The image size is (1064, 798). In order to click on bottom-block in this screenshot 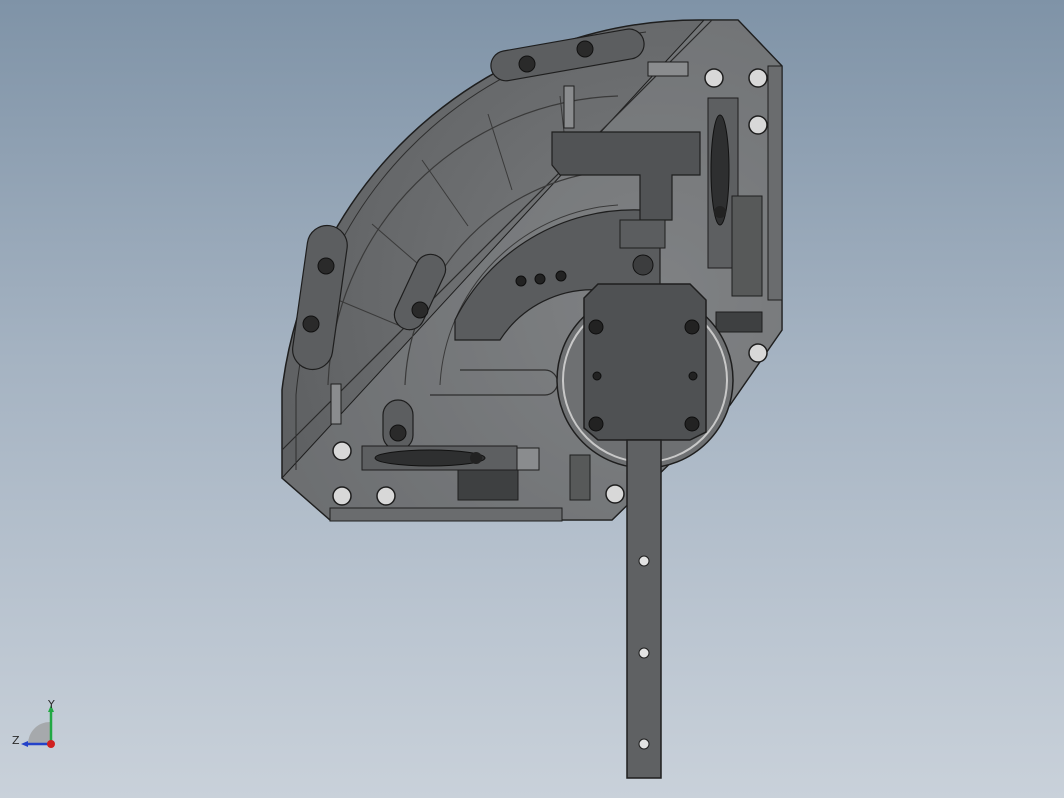, I will do `click(488, 485)`.